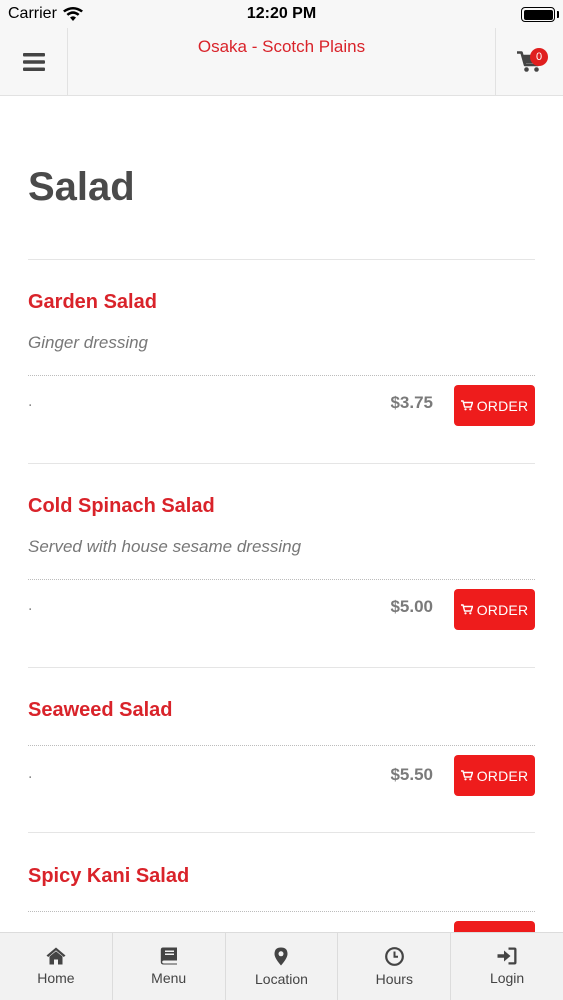 This screenshot has height=1000, width=563. Describe the element at coordinates (507, 978) in the screenshot. I see `tab-label: Login` at that location.